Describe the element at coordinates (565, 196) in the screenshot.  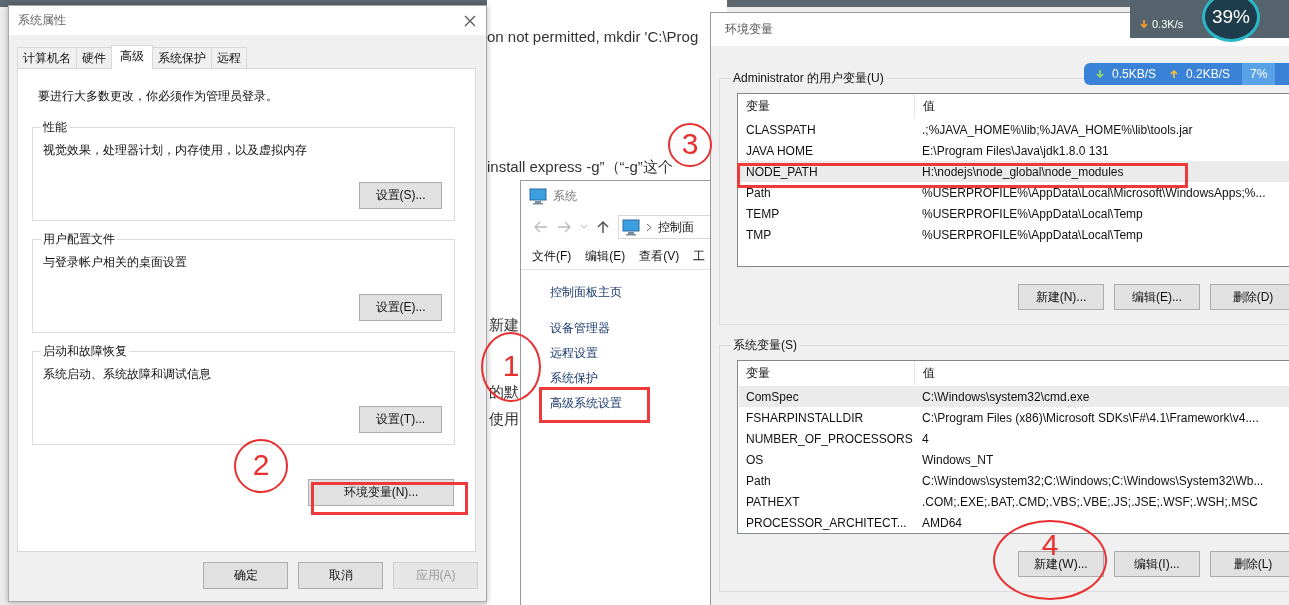
I see `window-title: 系统` at that location.